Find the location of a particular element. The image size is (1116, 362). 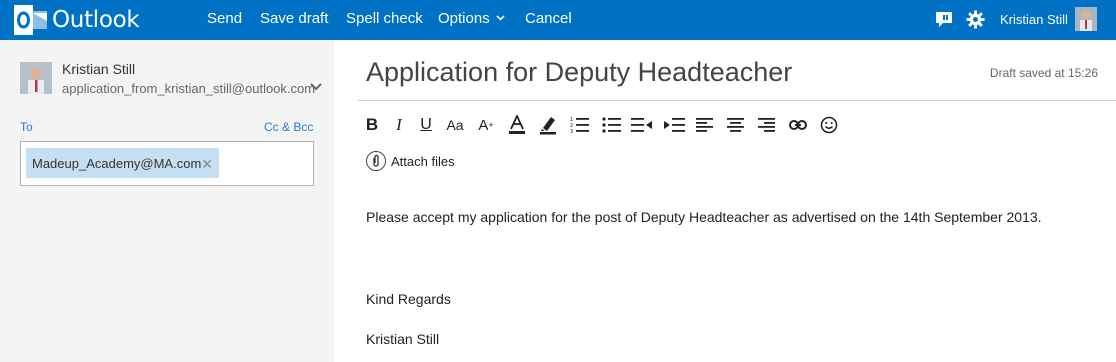

underline-icon: U is located at coordinates (426, 125).